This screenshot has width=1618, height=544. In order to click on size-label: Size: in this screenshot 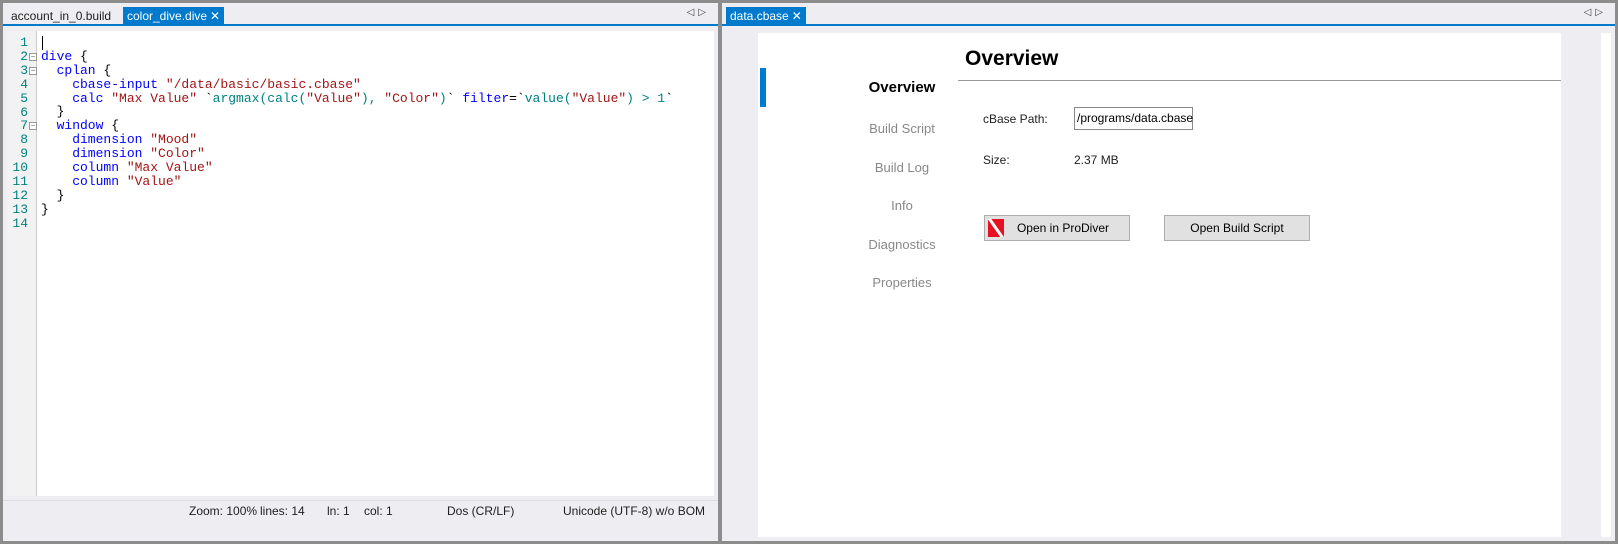, I will do `click(996, 160)`.